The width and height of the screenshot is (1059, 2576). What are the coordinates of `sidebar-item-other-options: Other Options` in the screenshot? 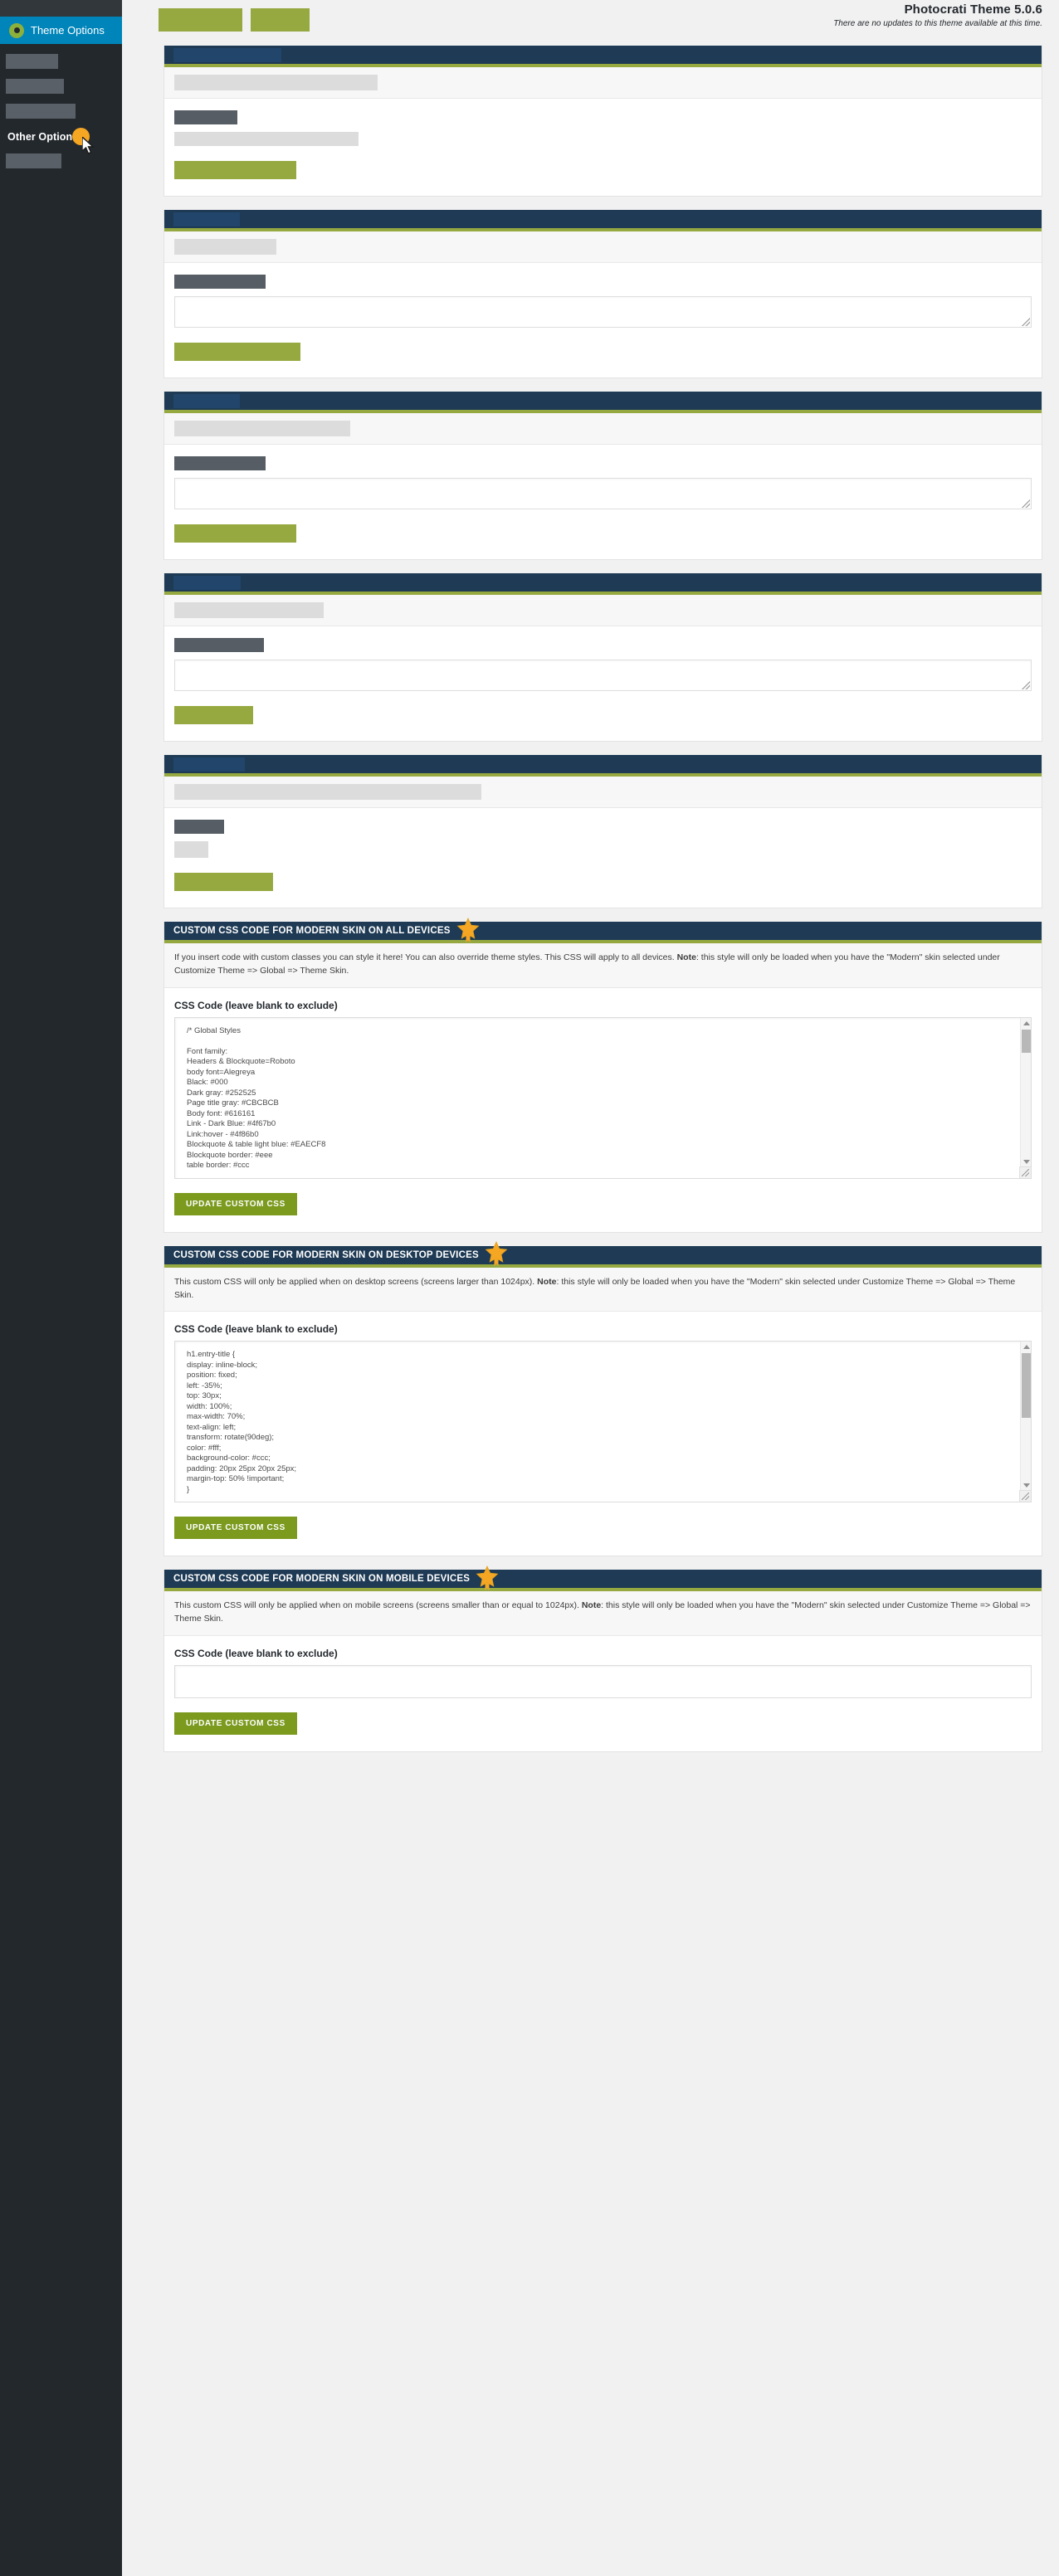 It's located at (64, 141).